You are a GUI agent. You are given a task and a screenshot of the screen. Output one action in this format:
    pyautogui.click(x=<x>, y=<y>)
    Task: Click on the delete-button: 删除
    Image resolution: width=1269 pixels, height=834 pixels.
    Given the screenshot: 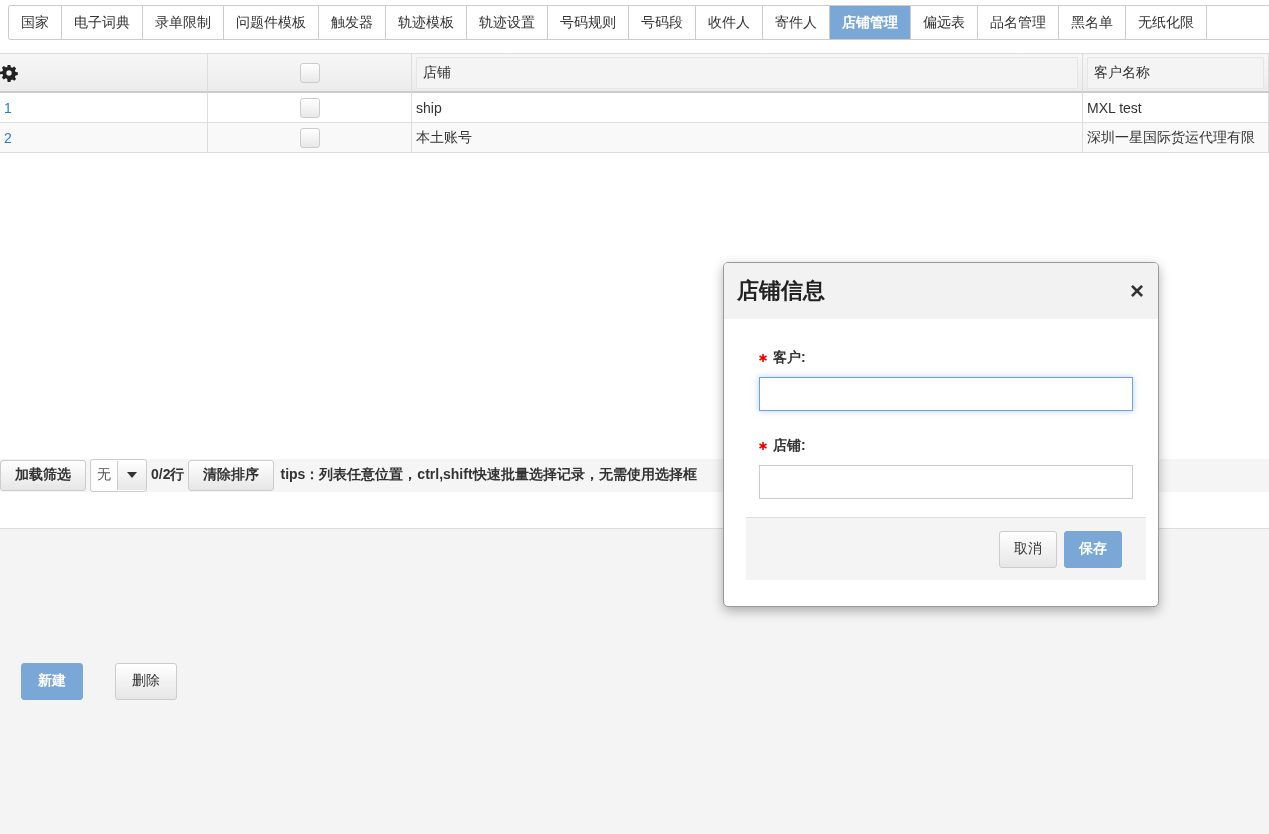 What is the action you would take?
    pyautogui.click(x=146, y=681)
    